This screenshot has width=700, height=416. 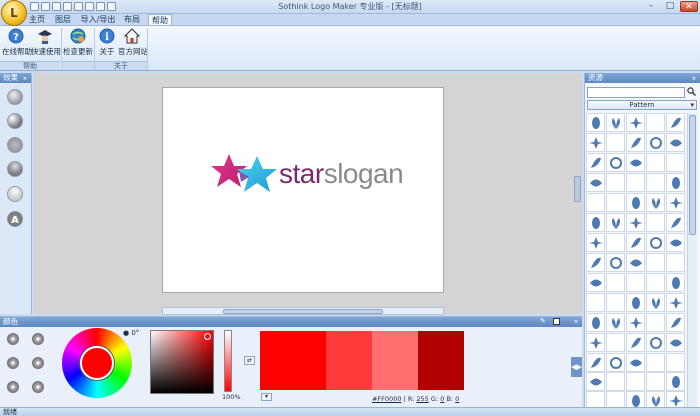 What do you see at coordinates (266, 397) in the screenshot?
I see `chevron-down-icon: ▾` at bounding box center [266, 397].